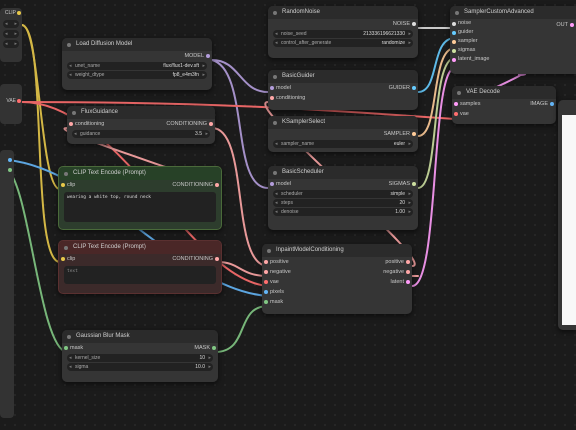 This screenshot has height=430, width=576. What do you see at coordinates (11, 101) in the screenshot?
I see `vae-output: VAE` at bounding box center [11, 101].